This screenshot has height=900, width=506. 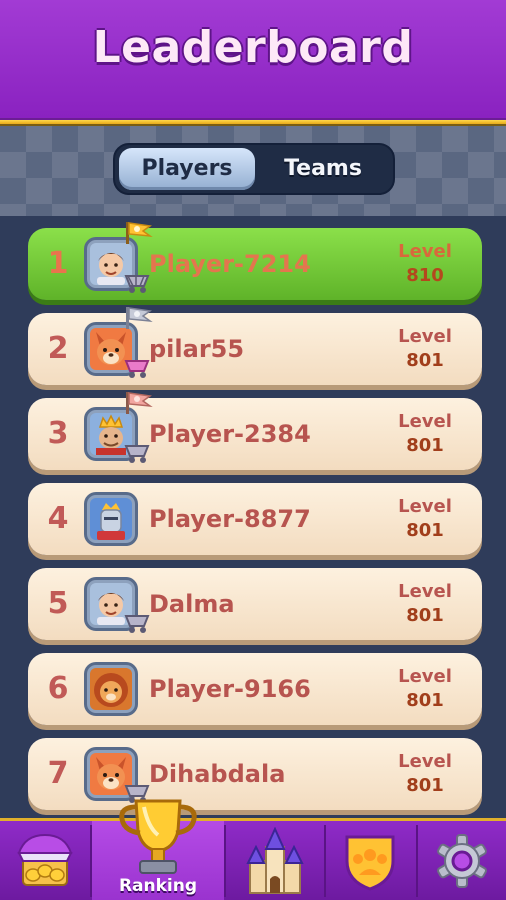 I want to click on leaderboard-row: 6 Player-9166 Level 801, so click(x=255, y=689).